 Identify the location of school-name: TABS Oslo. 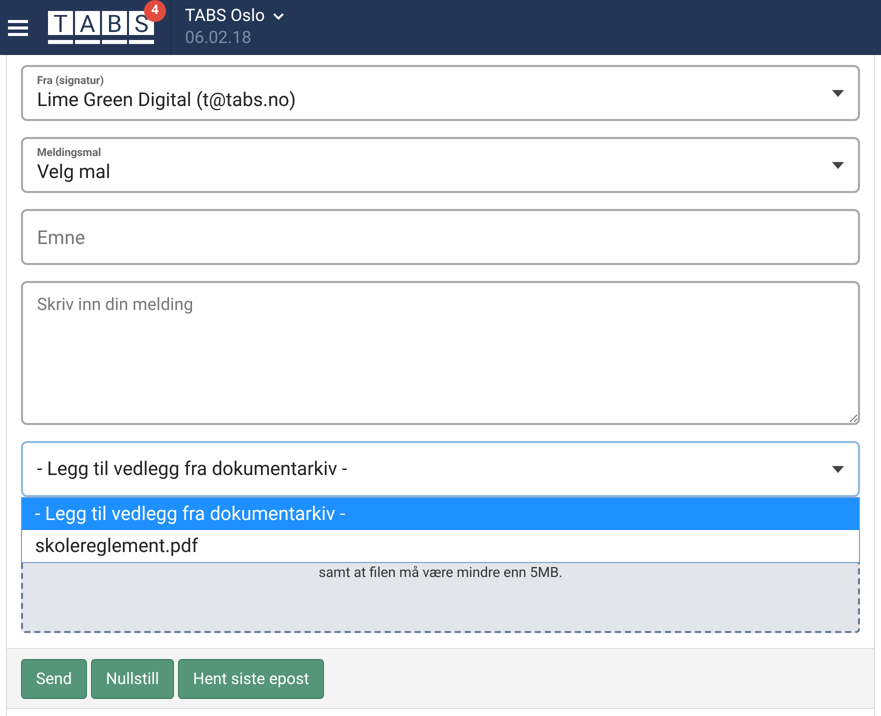
(225, 17).